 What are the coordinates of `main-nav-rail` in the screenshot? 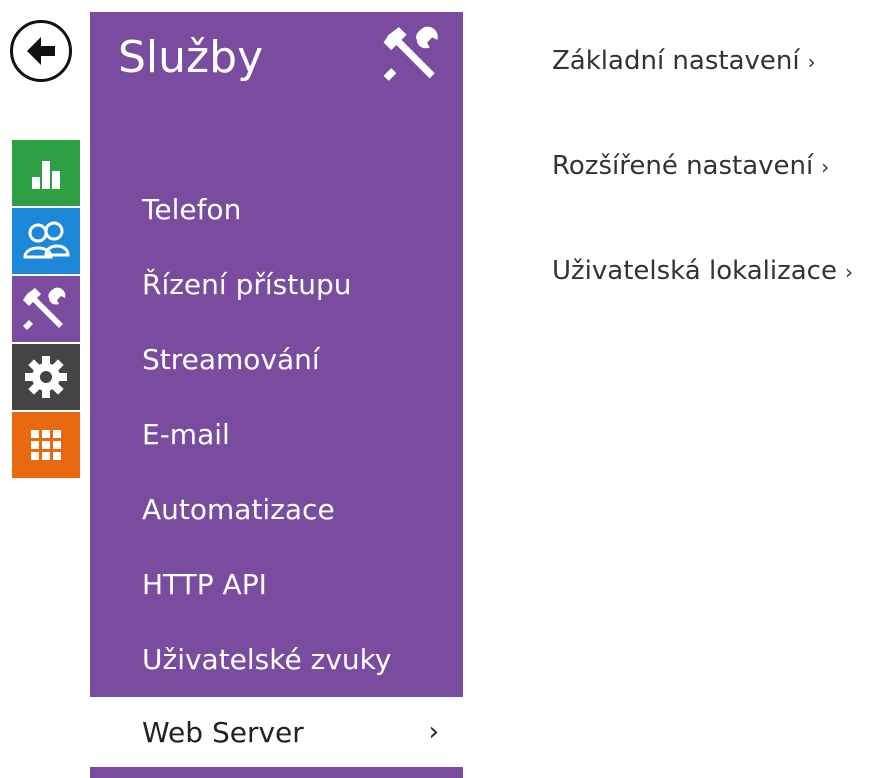 It's located at (46, 310).